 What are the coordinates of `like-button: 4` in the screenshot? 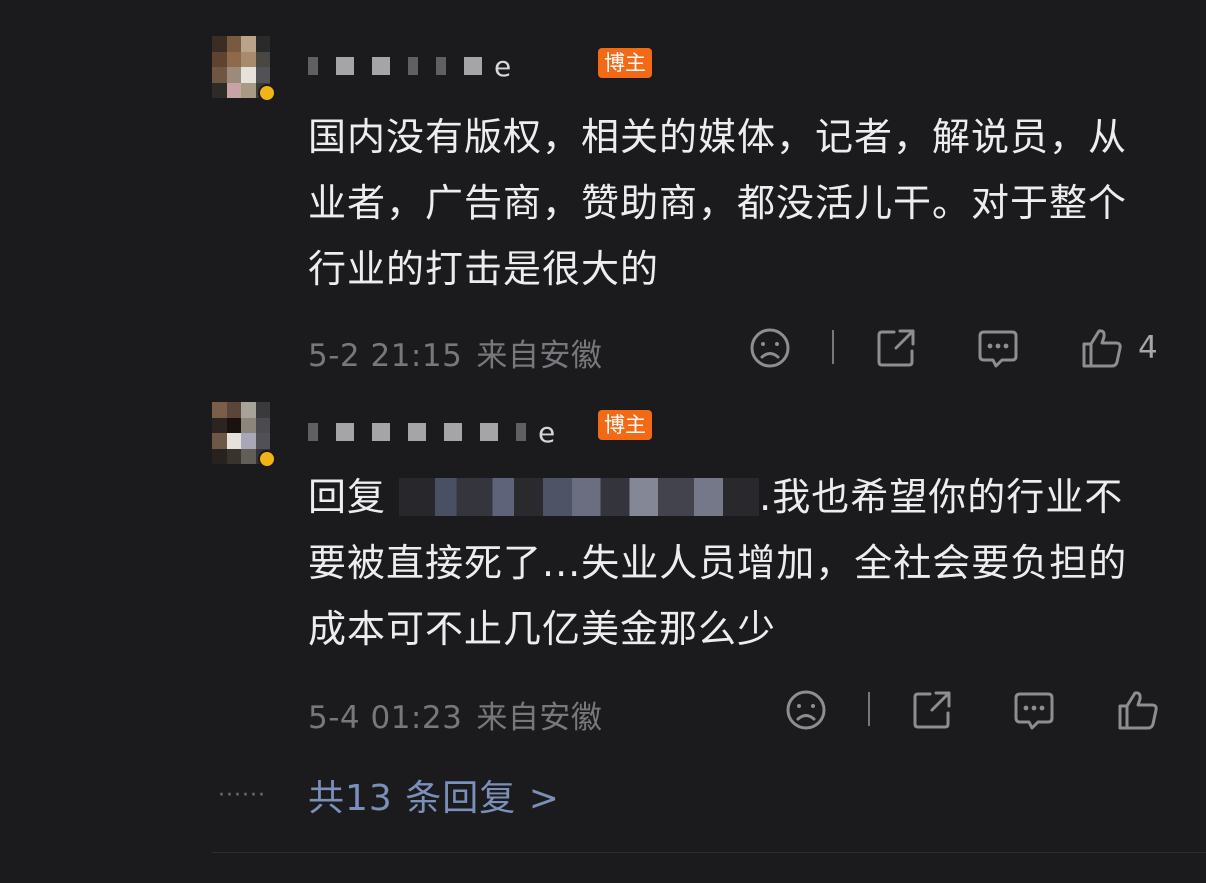 It's located at (1119, 348).